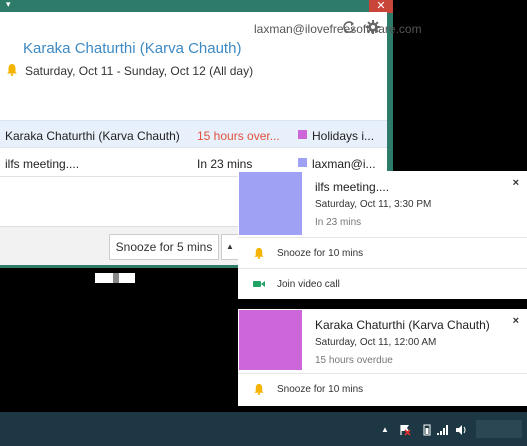  Describe the element at coordinates (11, 5) in the screenshot. I see `window-menu-icon: ▾` at that location.